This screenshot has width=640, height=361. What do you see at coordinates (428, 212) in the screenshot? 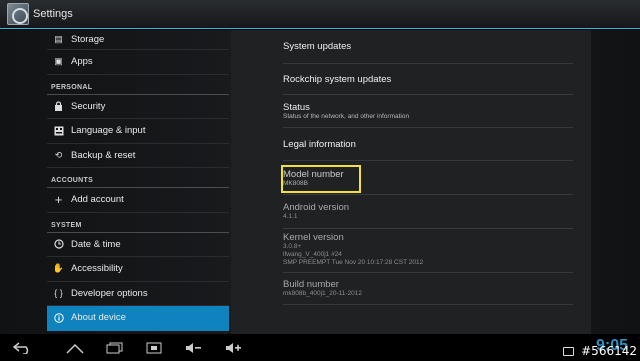
I see `pref-android-version: Android version 4.1.1` at bounding box center [428, 212].